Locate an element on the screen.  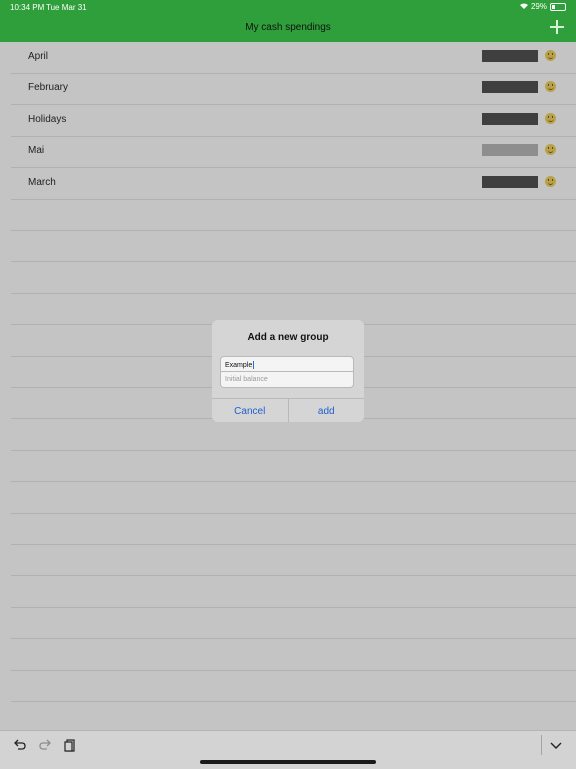
status-right: 29% is located at coordinates (542, 6).